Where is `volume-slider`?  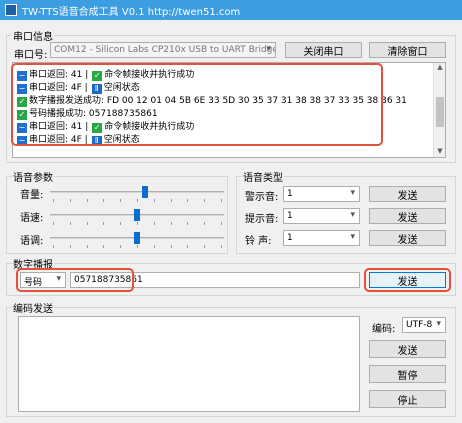 volume-slider is located at coordinates (137, 194).